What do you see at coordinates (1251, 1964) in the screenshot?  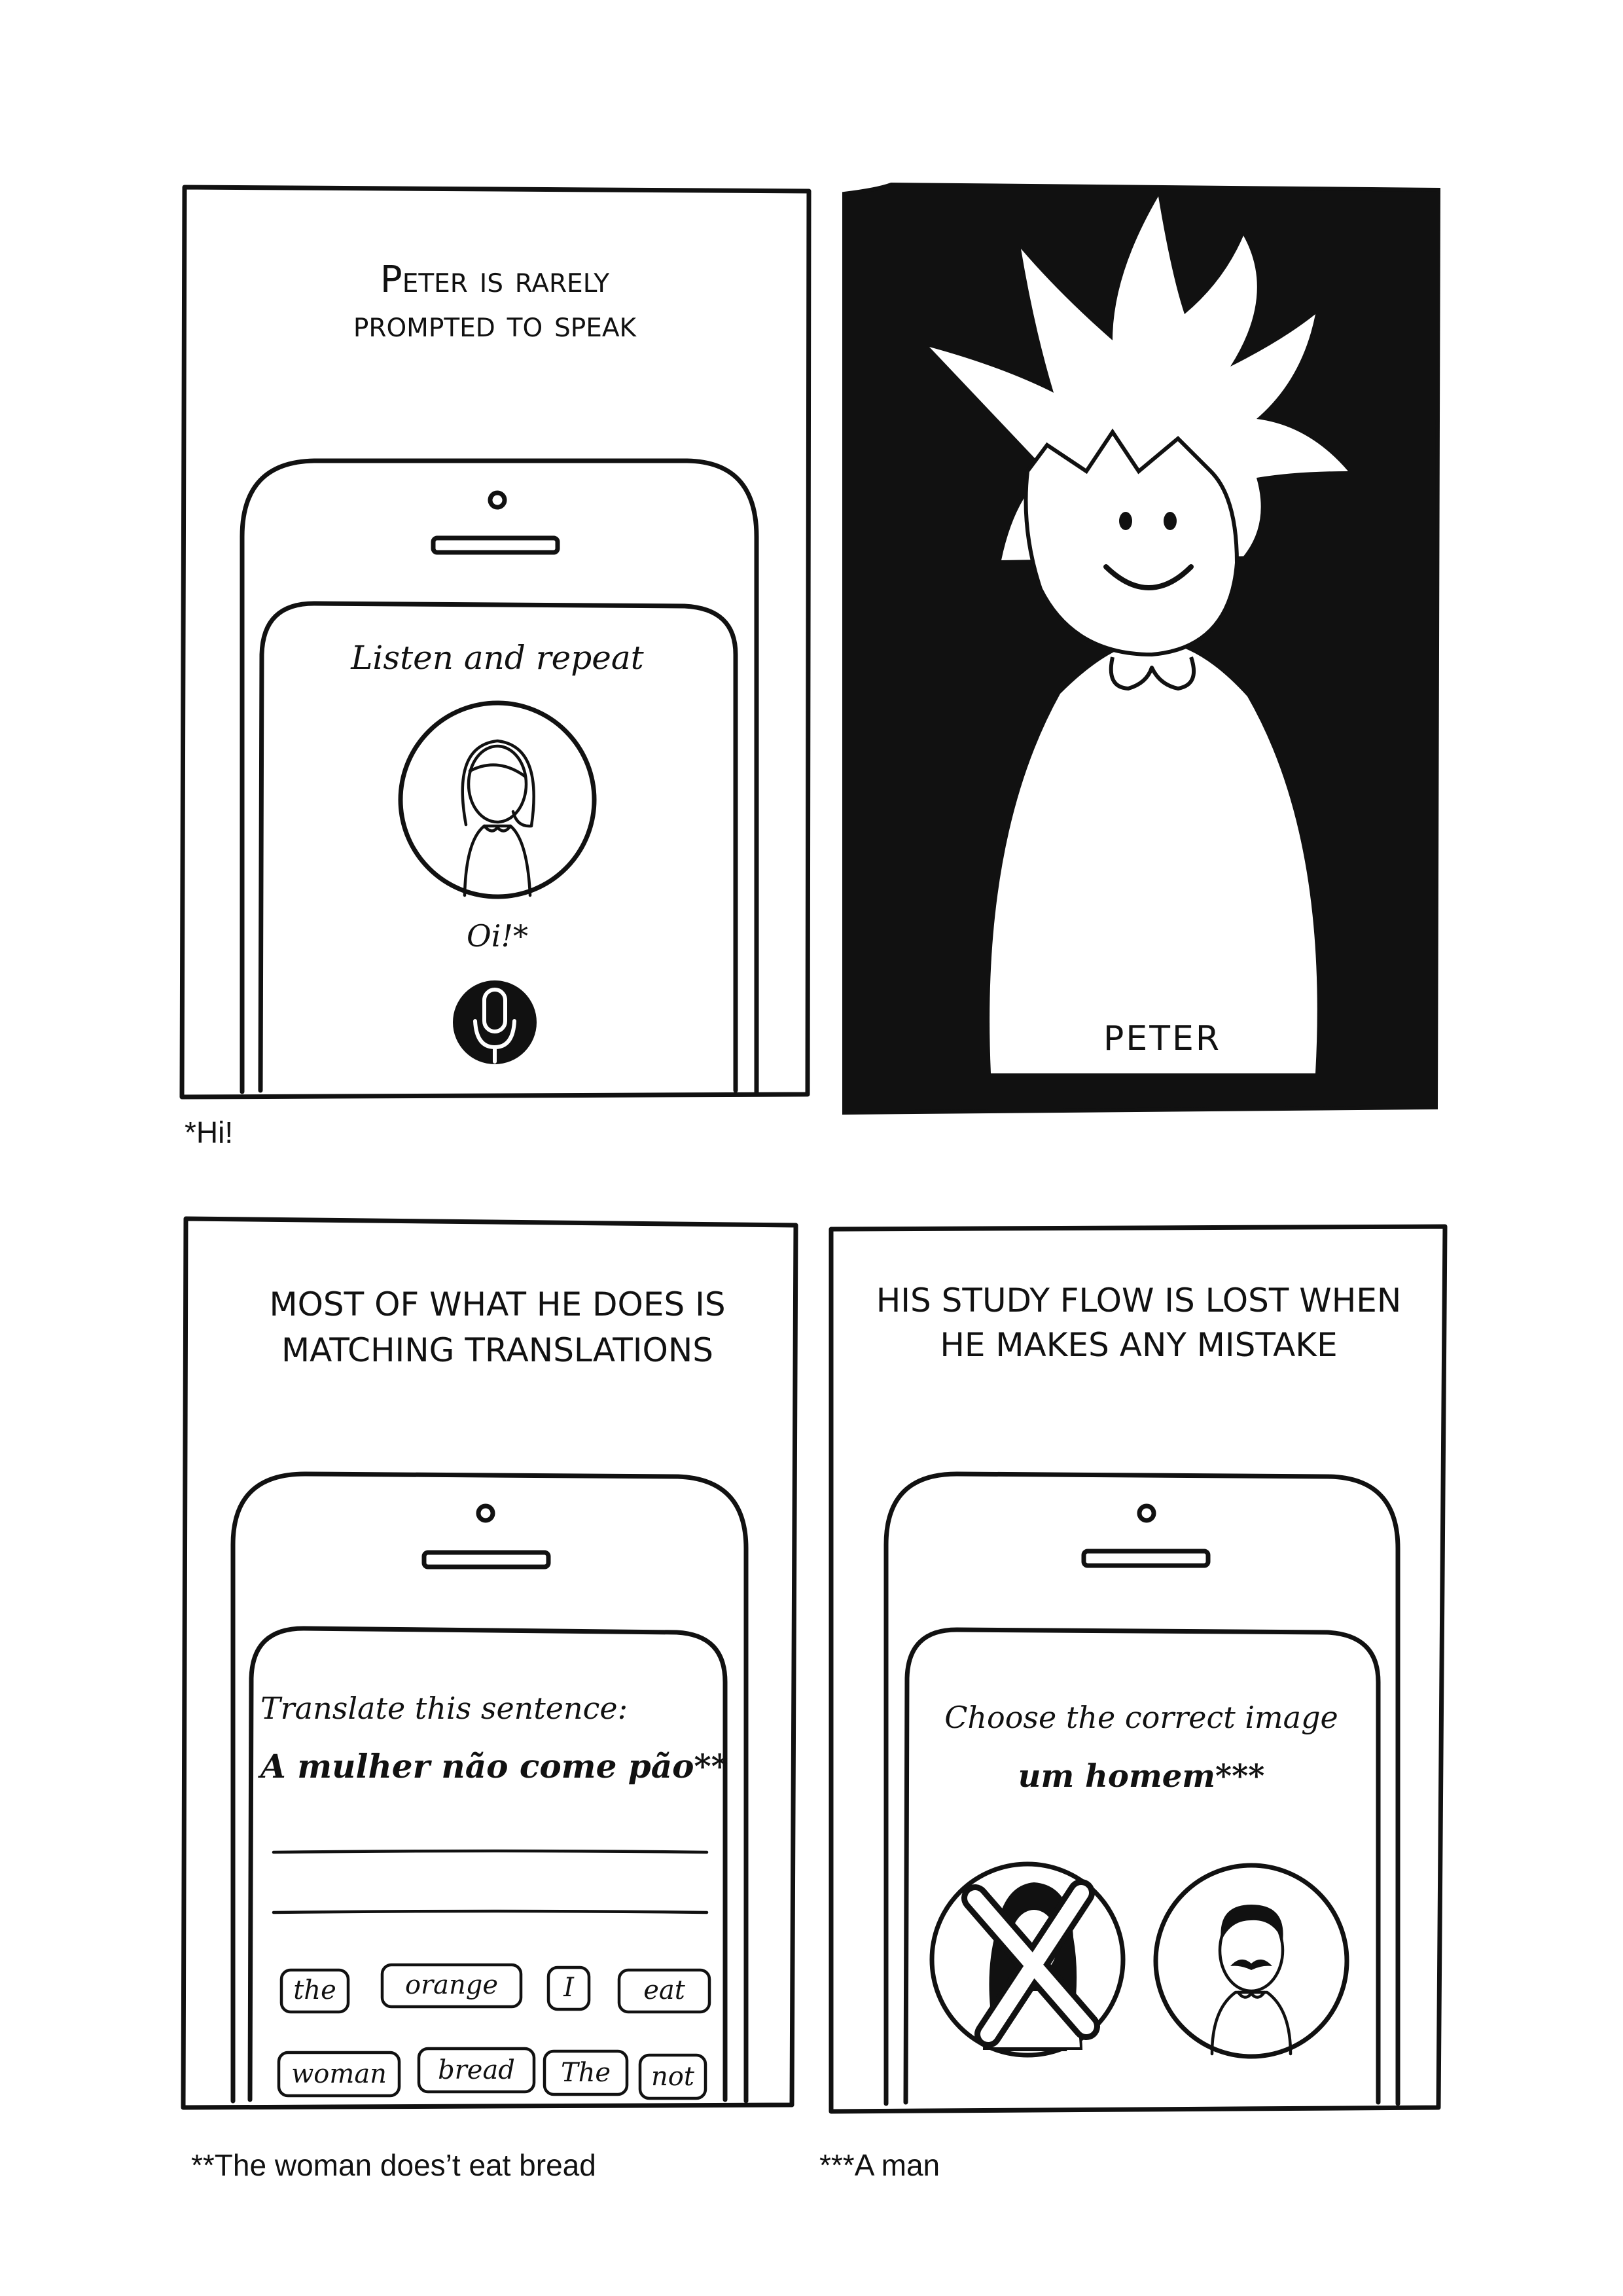 I see `mustache` at bounding box center [1251, 1964].